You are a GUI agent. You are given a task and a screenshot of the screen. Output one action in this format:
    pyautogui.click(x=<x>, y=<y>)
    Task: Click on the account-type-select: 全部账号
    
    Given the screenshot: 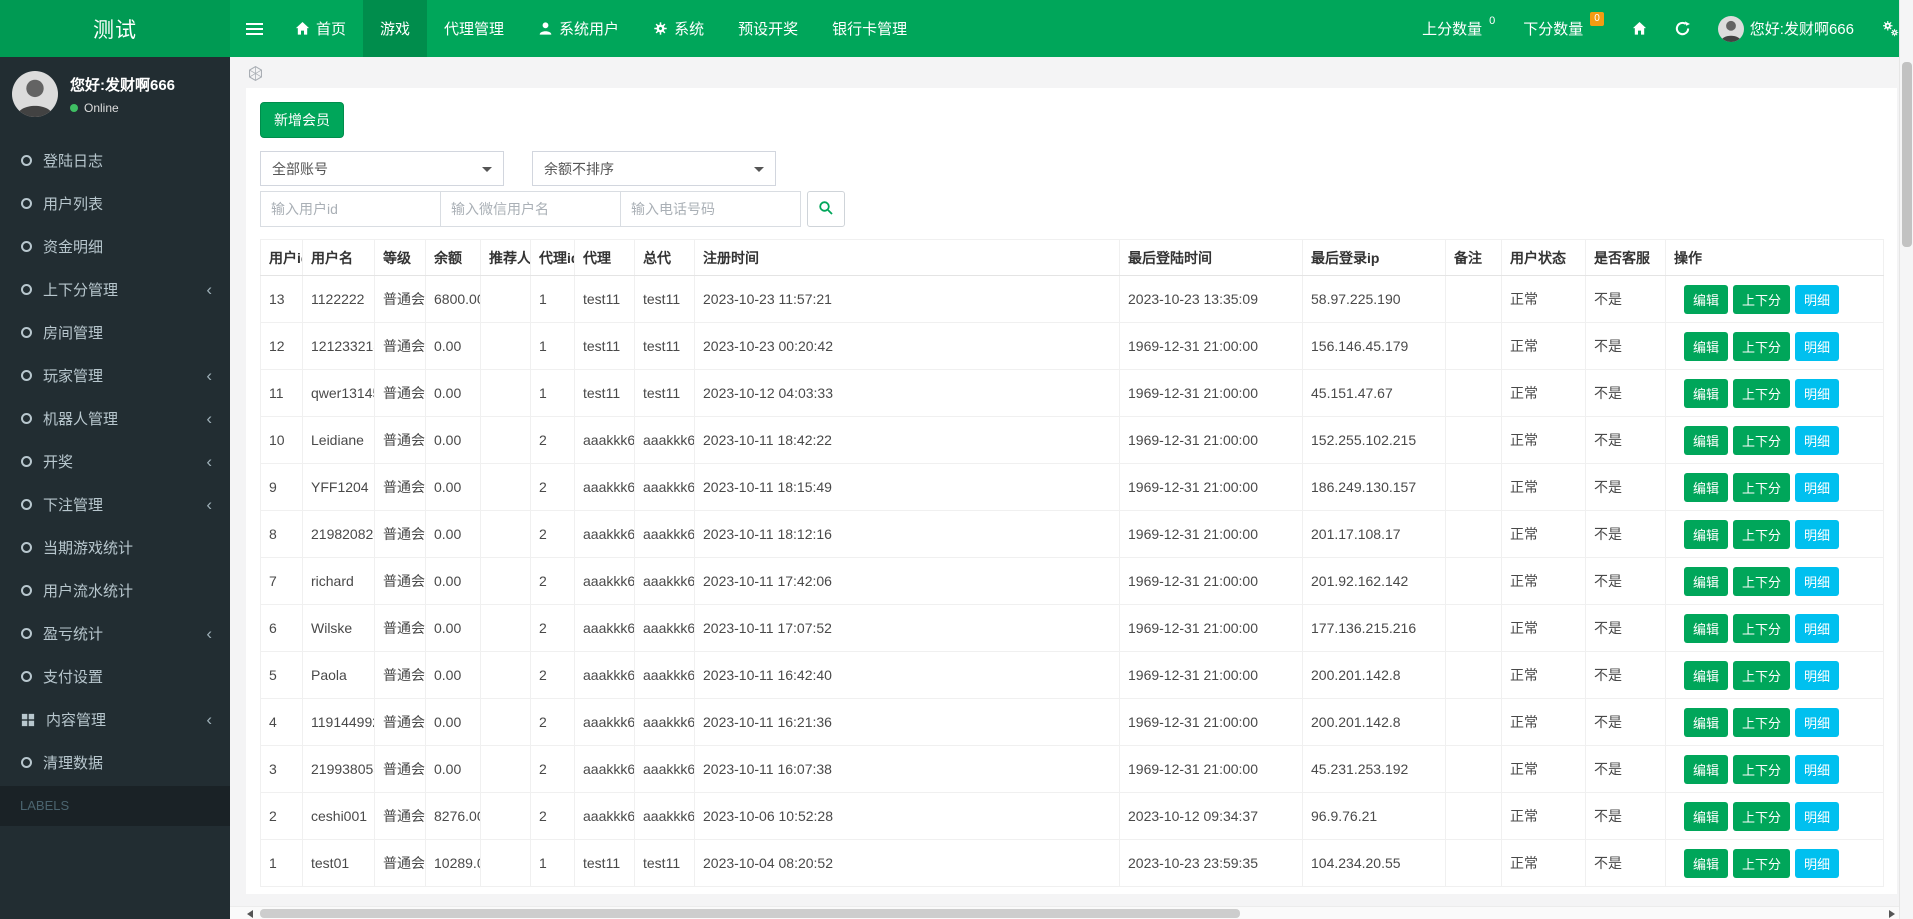 What is the action you would take?
    pyautogui.click(x=382, y=168)
    